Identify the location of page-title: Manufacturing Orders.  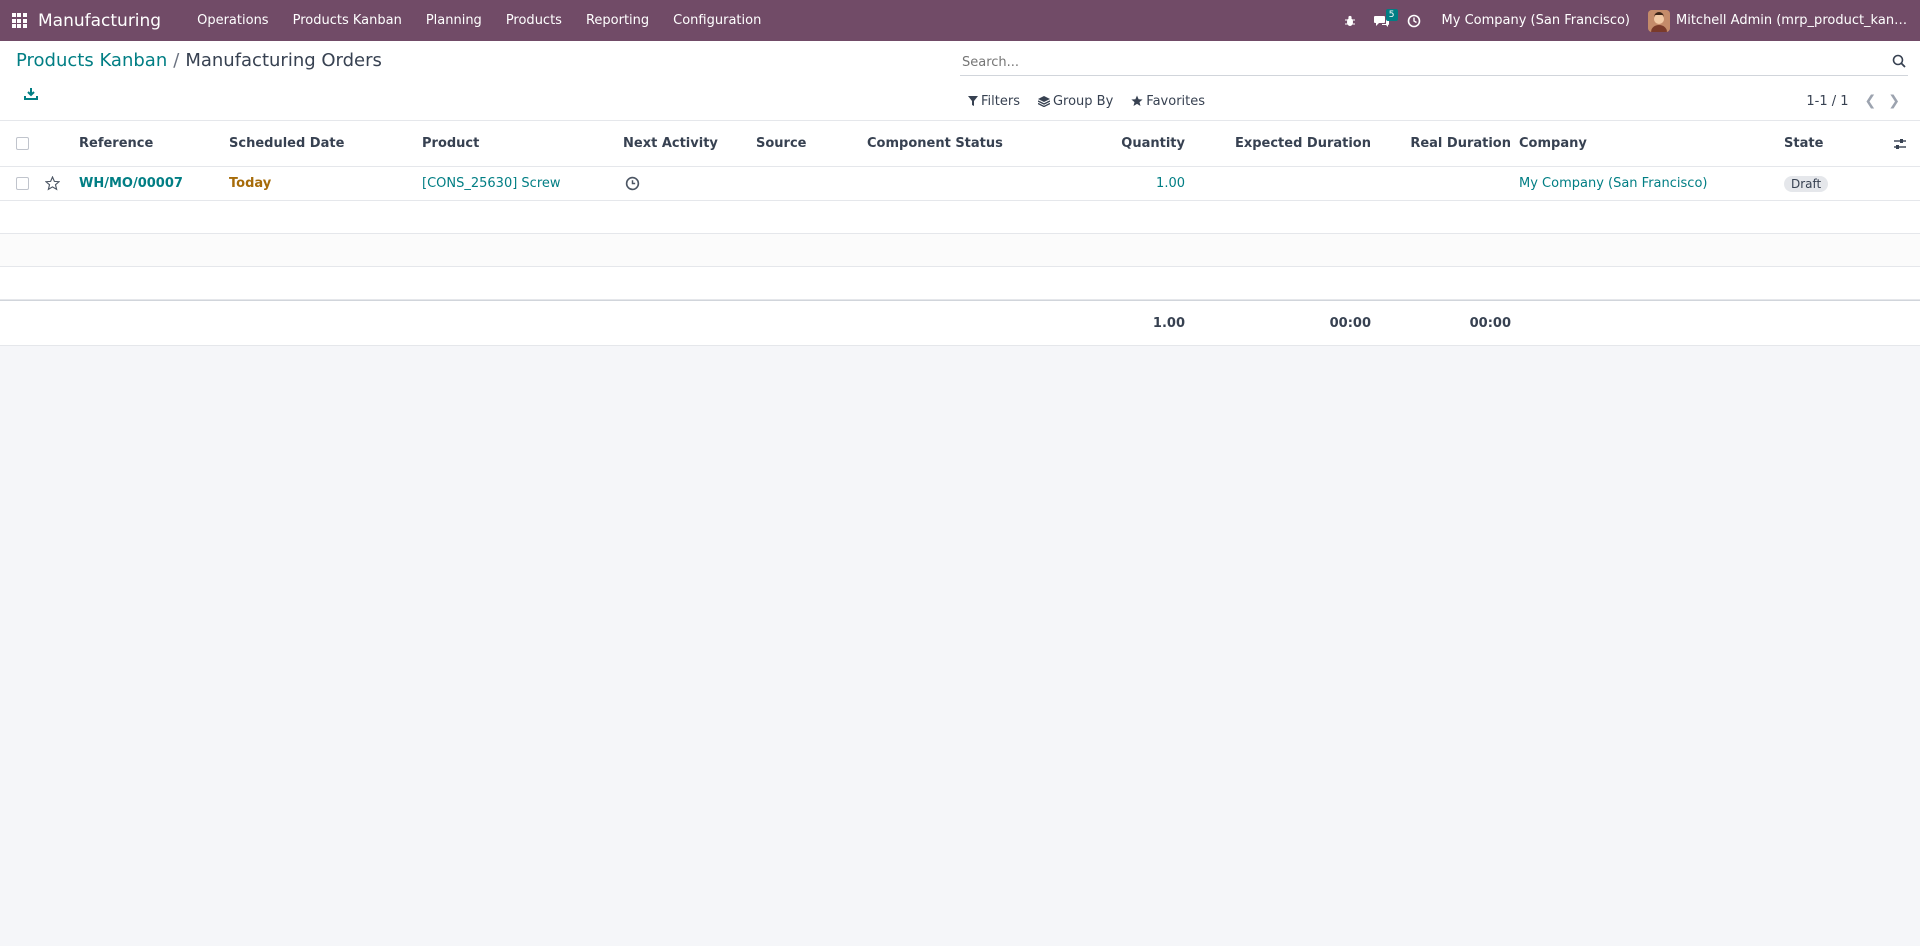
(283, 60).